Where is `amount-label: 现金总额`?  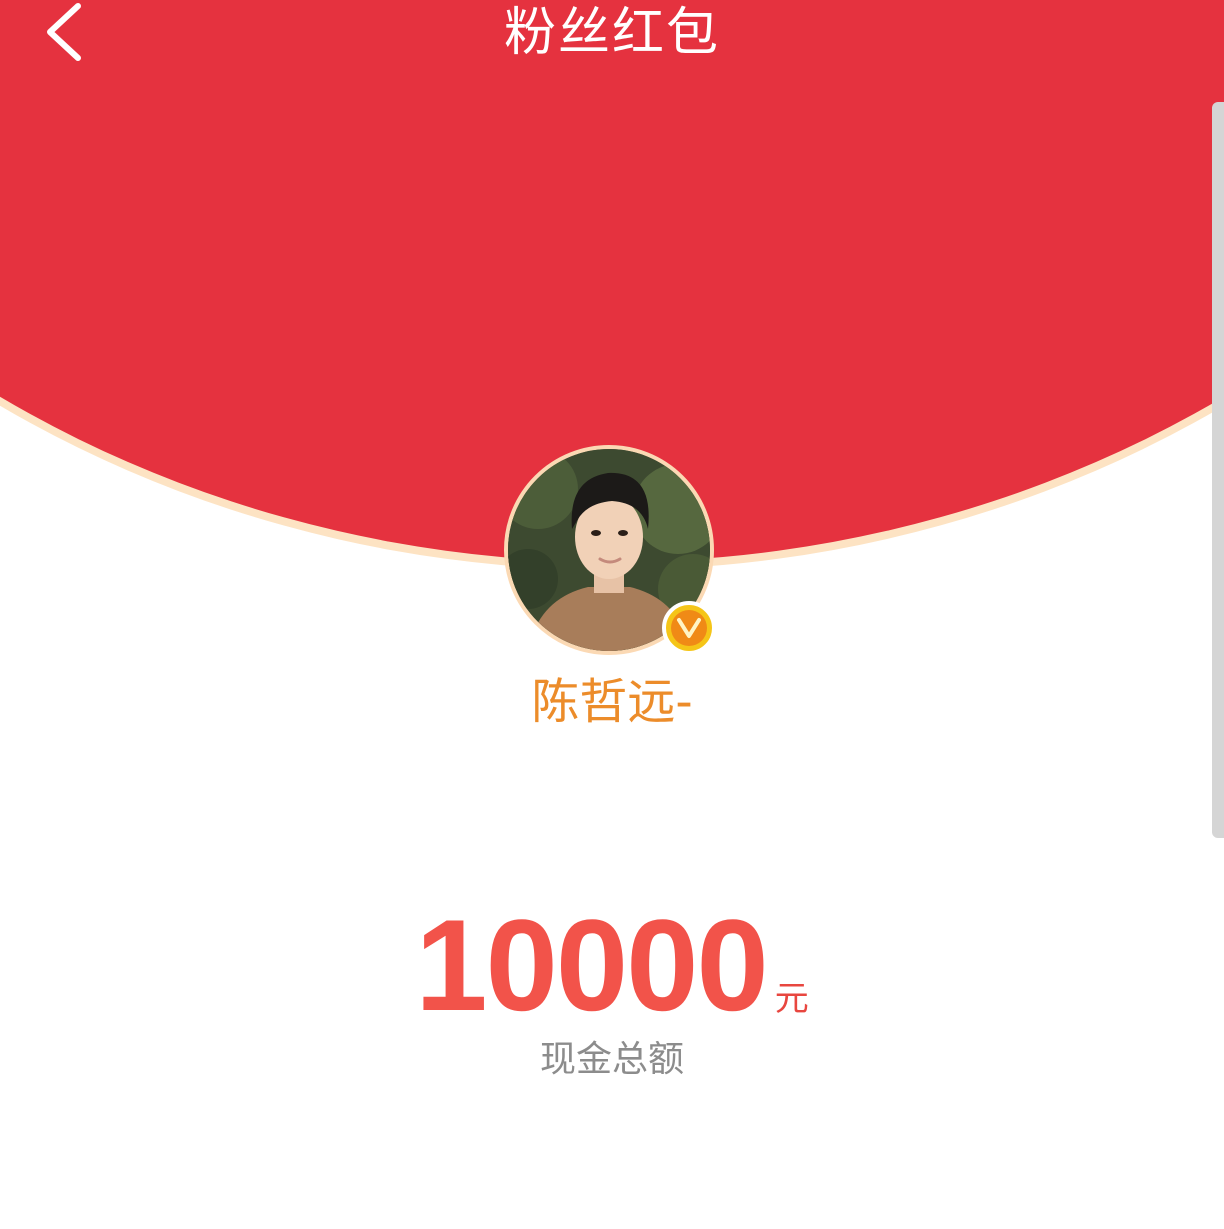 amount-label: 现金总额 is located at coordinates (611, 1059).